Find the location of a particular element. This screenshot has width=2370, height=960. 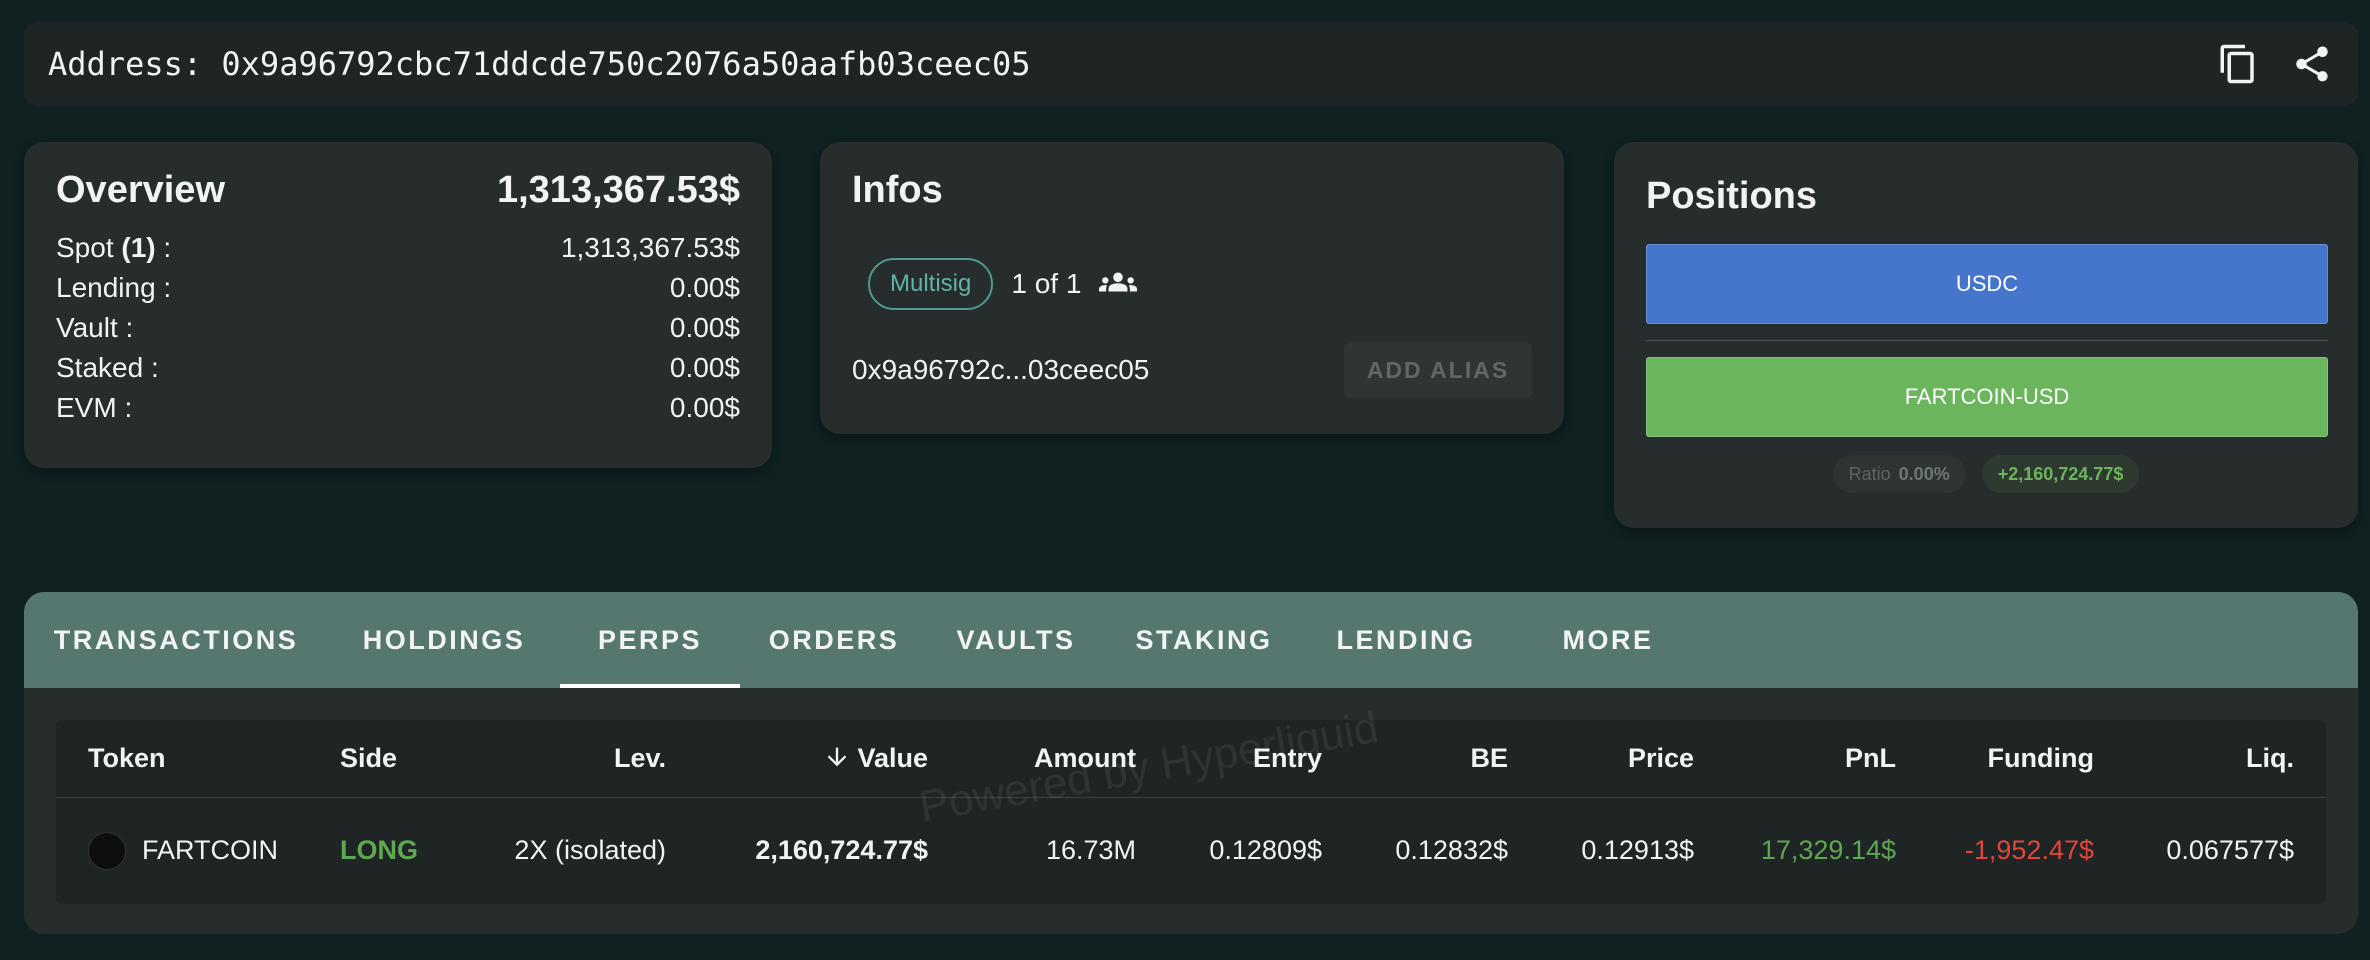

overview-row-value: 1,313,367.53$ is located at coordinates (650, 247).